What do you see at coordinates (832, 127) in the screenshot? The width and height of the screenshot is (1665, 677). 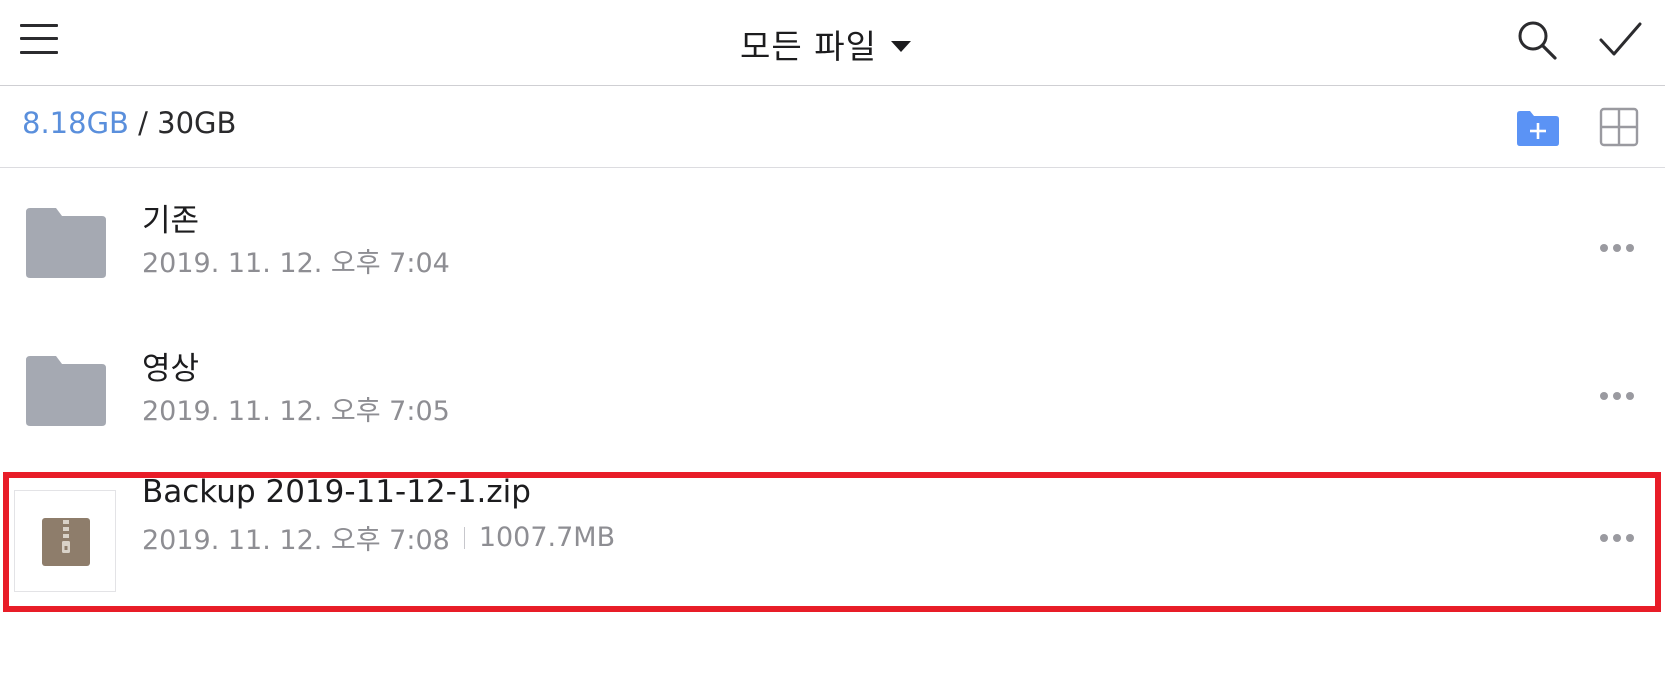 I see `storage-bar: 8.18GB / 30GB` at bounding box center [832, 127].